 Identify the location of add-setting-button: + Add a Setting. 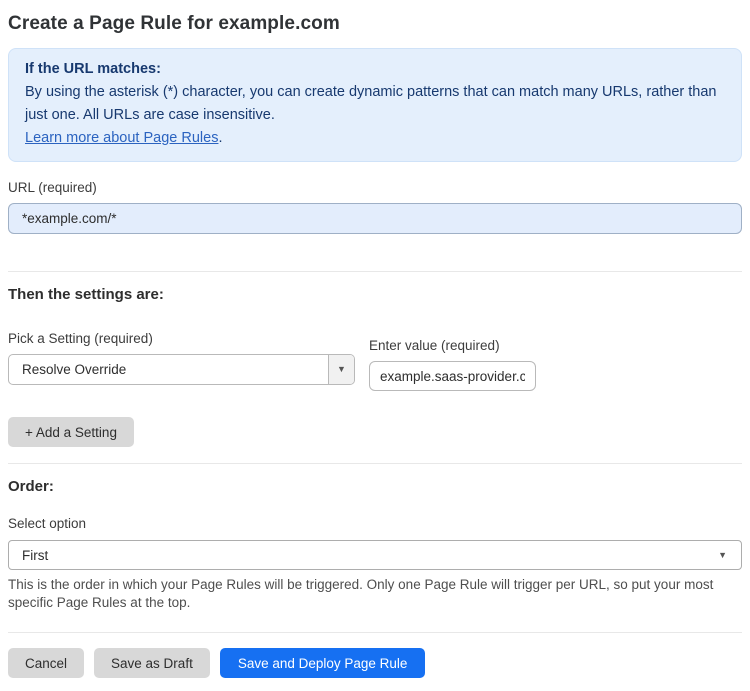
(71, 432).